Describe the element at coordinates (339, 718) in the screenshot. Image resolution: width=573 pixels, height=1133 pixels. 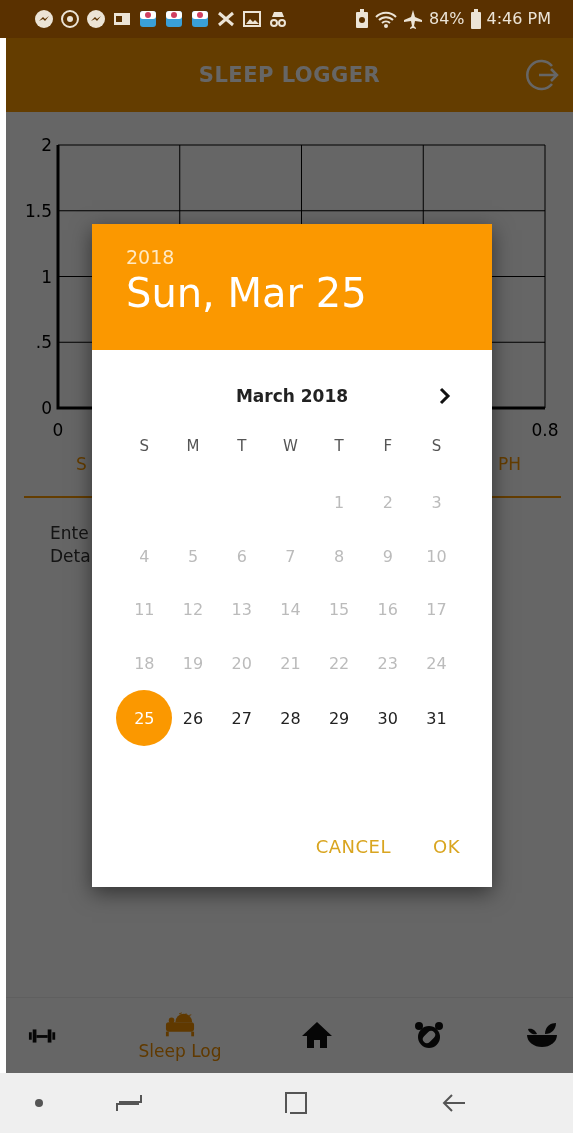
I see `calendar-day: 29` at that location.